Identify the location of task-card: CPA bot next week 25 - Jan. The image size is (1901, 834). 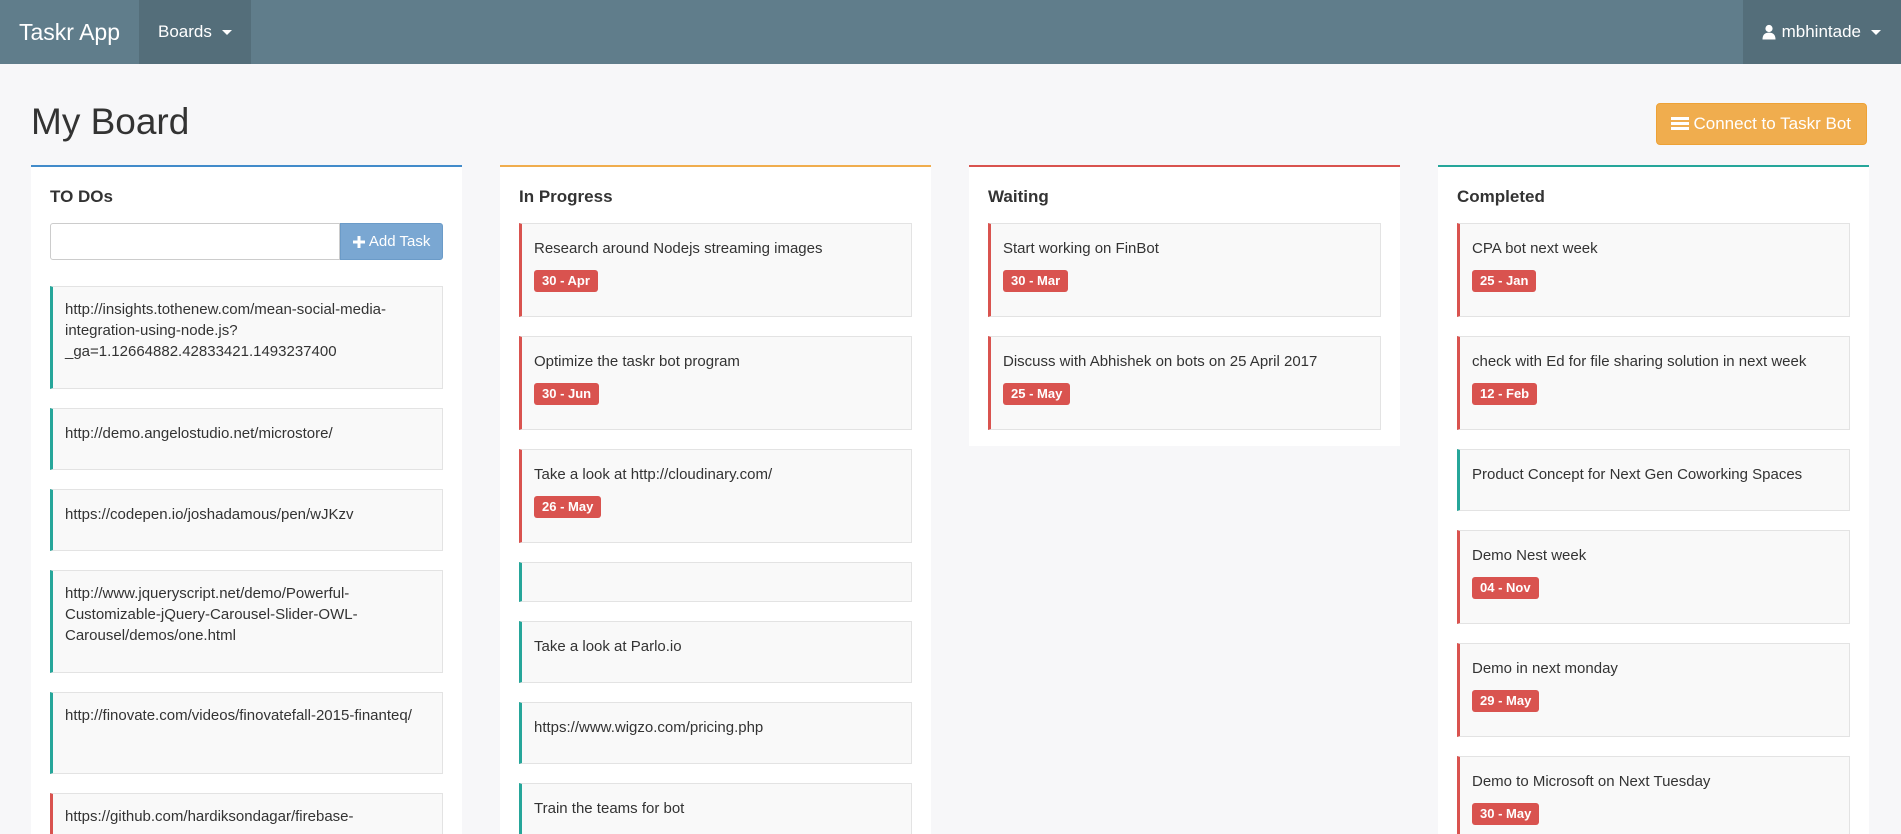
(1653, 270).